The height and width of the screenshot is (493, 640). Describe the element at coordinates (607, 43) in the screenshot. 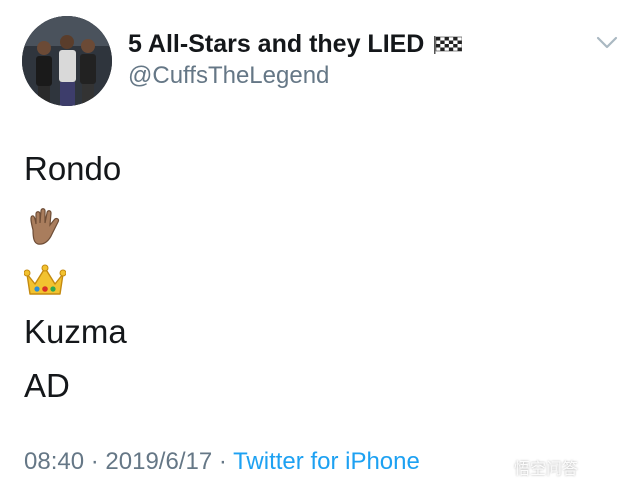

I see `chevron-down-icon` at that location.